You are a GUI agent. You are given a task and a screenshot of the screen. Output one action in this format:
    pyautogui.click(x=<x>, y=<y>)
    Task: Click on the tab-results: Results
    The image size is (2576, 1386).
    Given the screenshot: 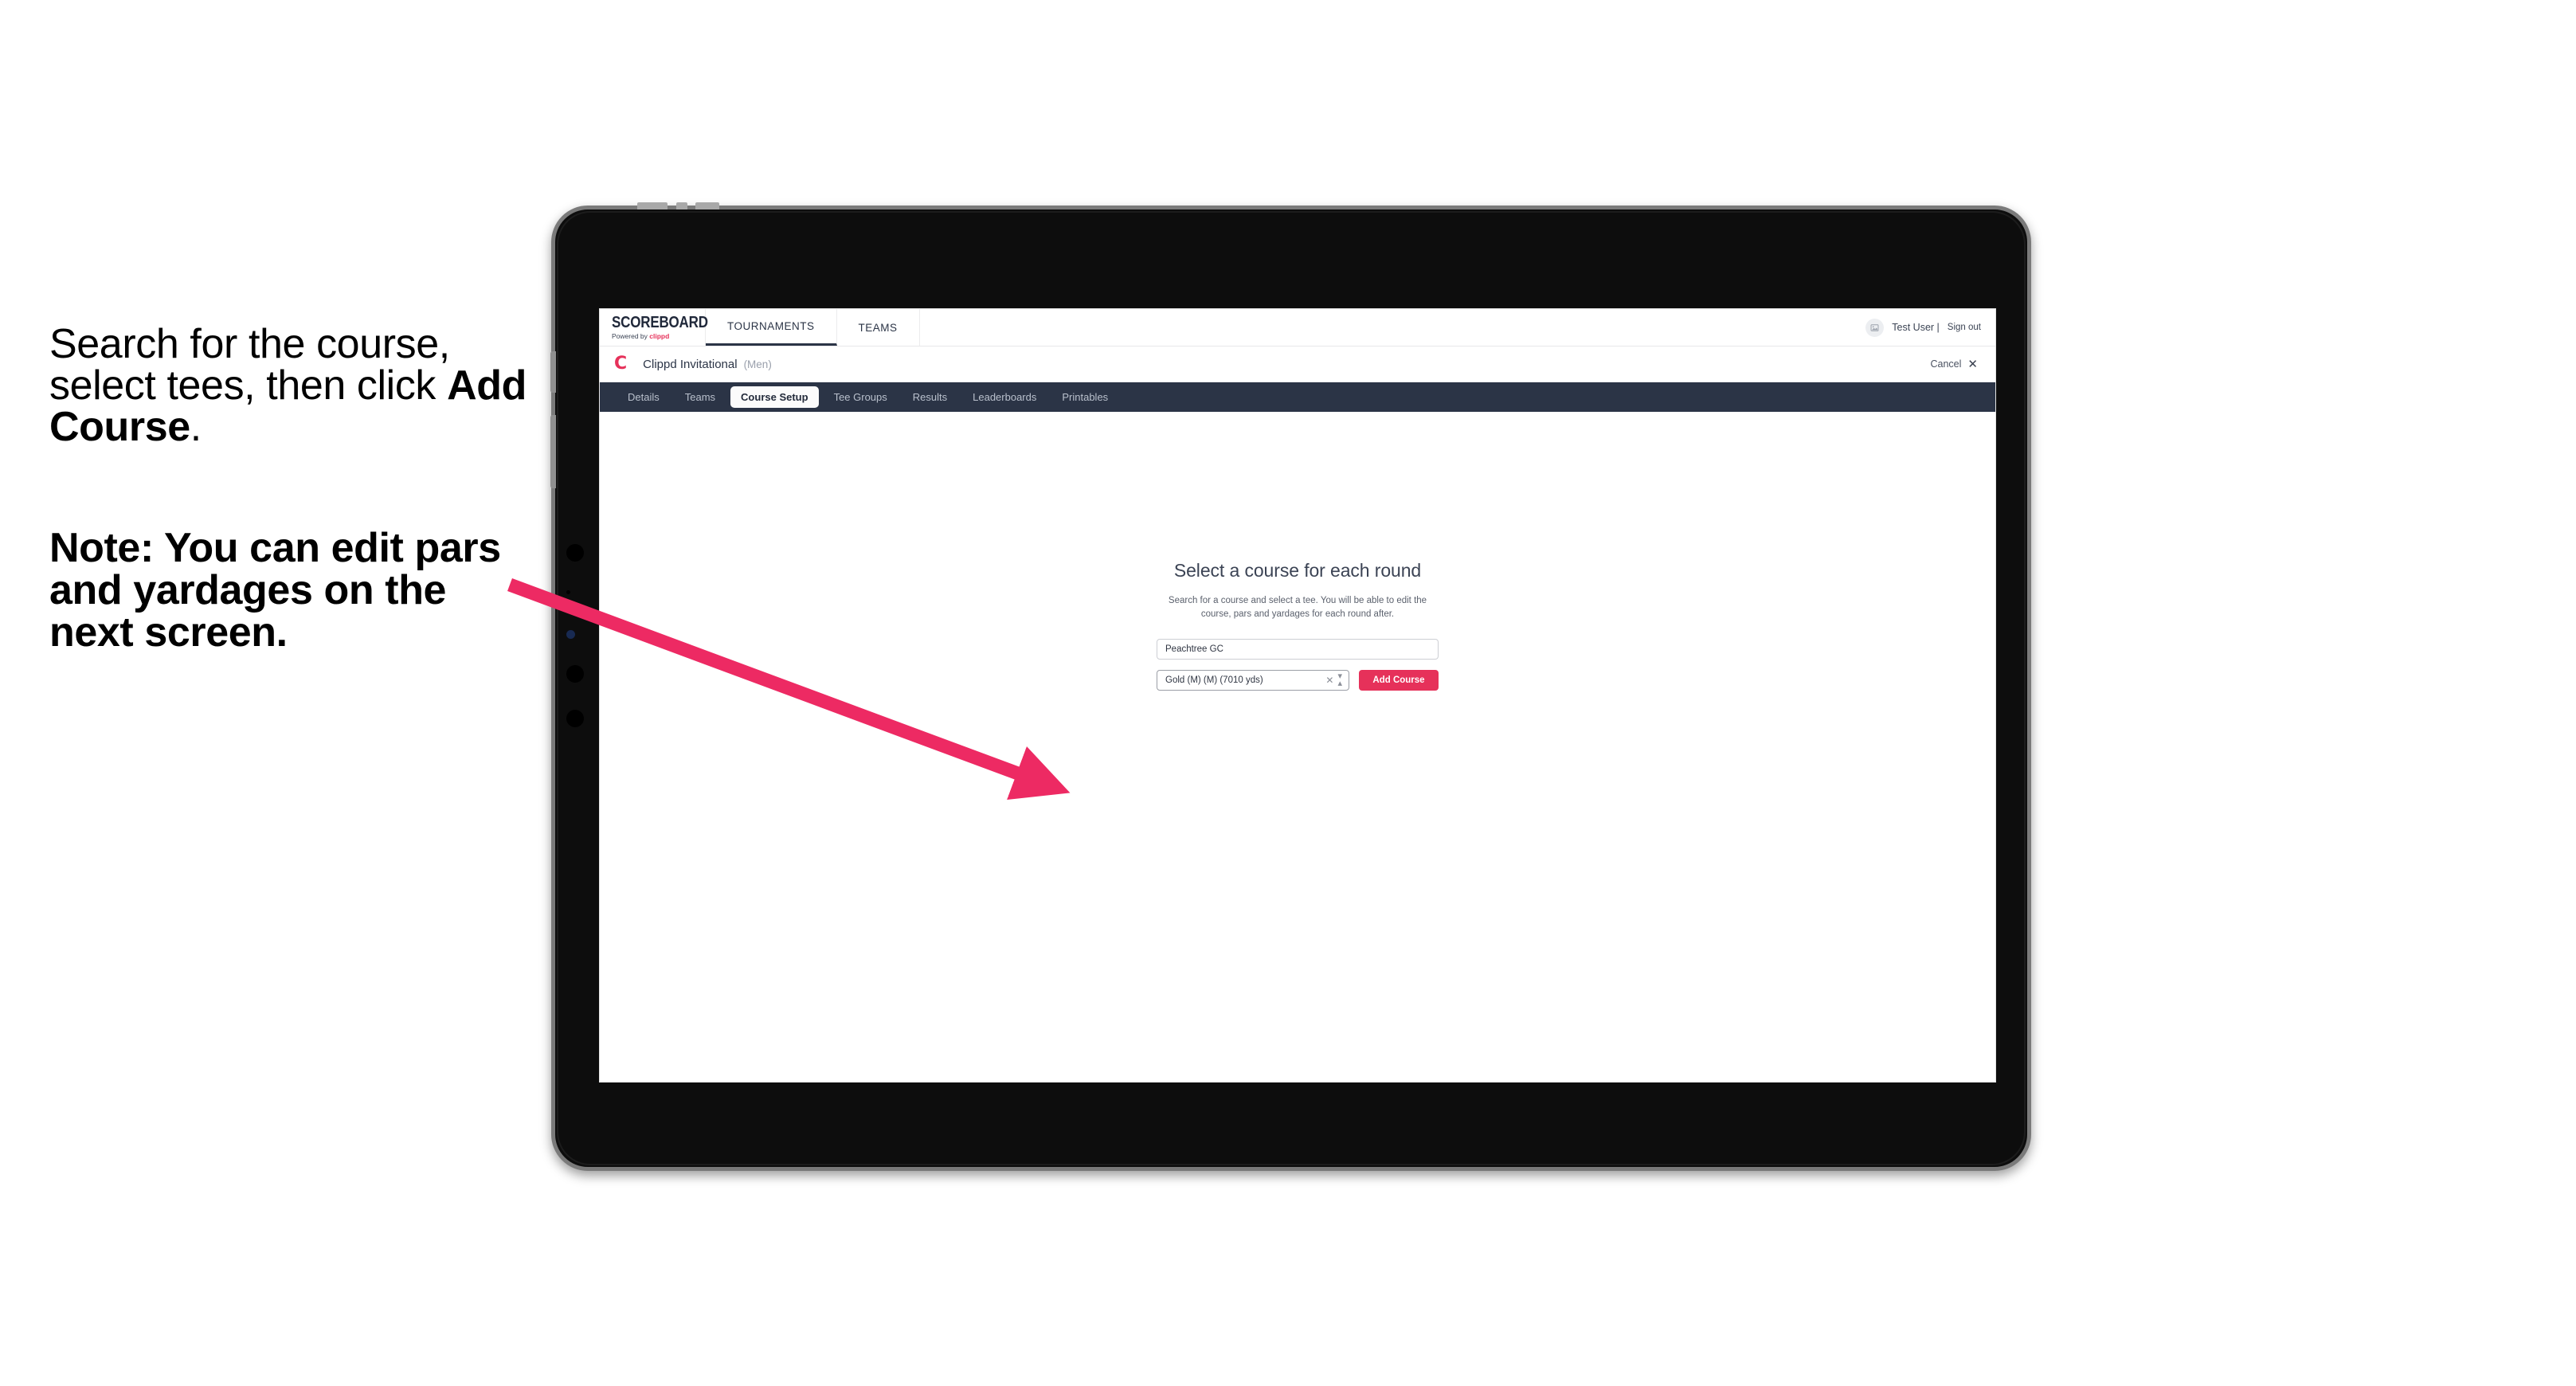 What is the action you would take?
    pyautogui.click(x=929, y=397)
    